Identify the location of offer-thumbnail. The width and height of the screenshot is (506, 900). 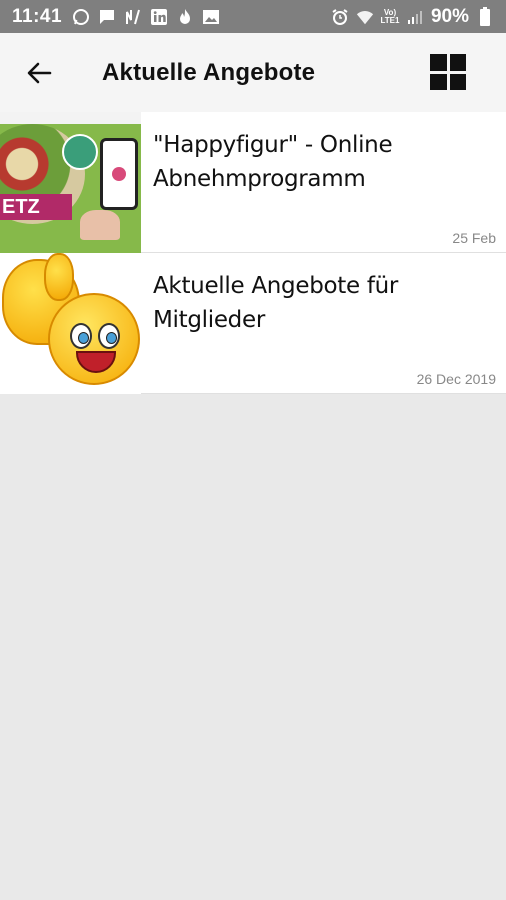
(70, 323).